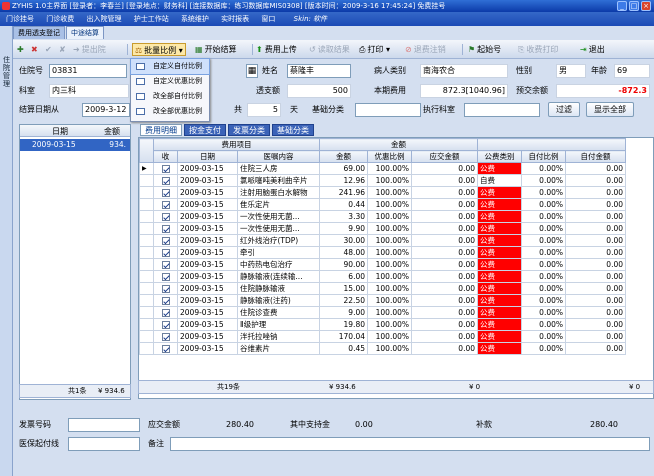 The height and width of the screenshot is (476, 654). I want to click on filter-button: 过滤, so click(564, 109).